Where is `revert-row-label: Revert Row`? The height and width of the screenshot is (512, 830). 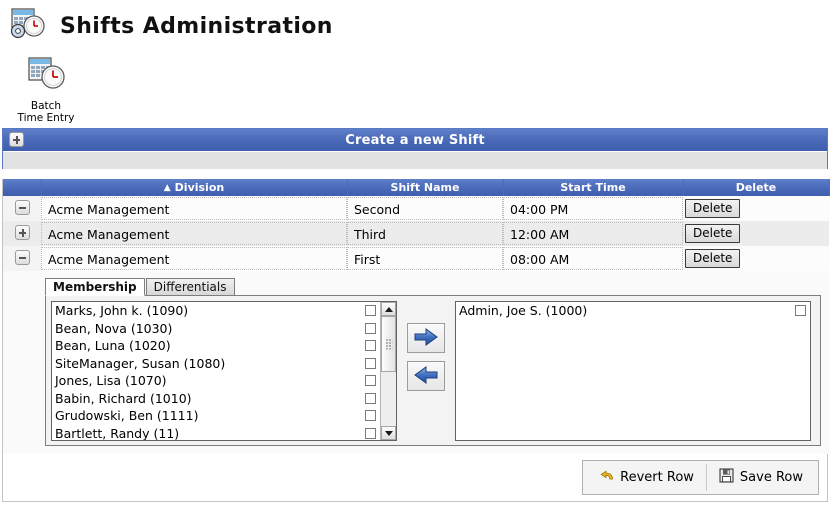
revert-row-label: Revert Row is located at coordinates (657, 477).